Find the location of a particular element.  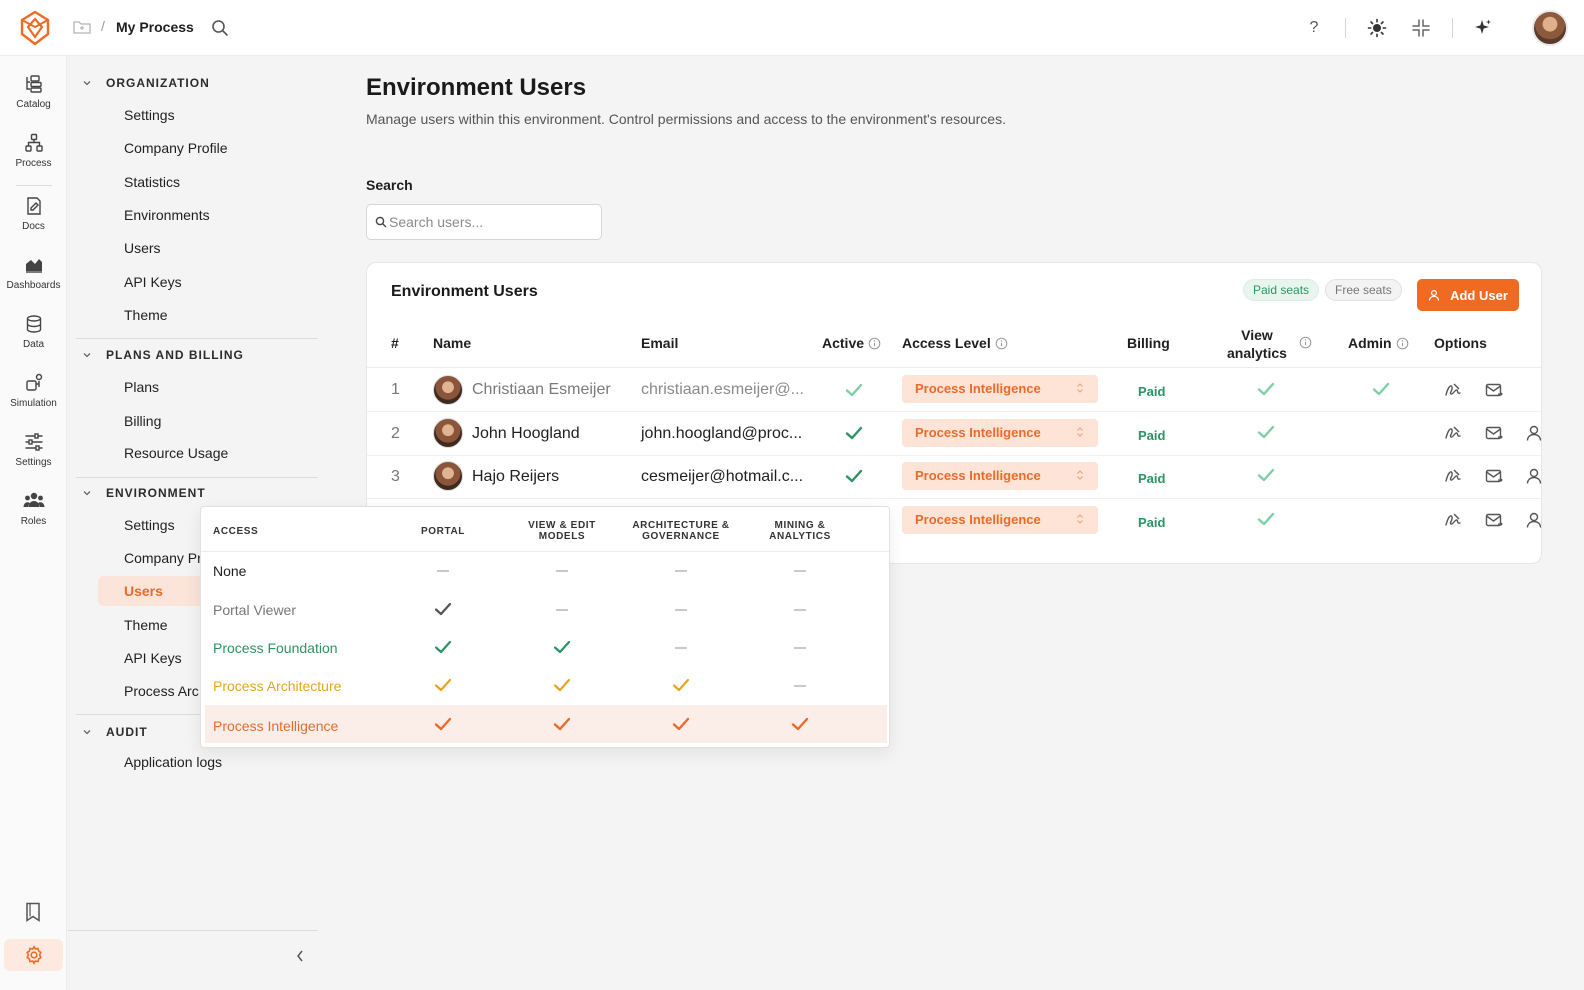

access-option-process-foundation: Process Foundation is located at coordinates (275, 648).